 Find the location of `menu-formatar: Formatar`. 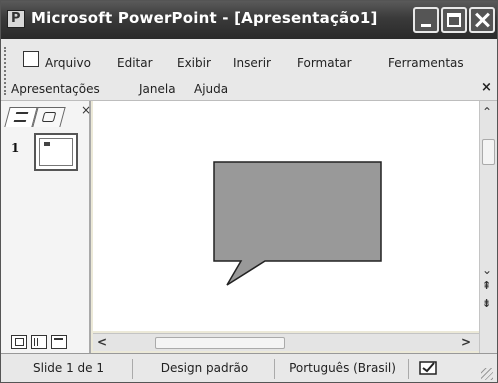

menu-formatar: Formatar is located at coordinates (324, 63).